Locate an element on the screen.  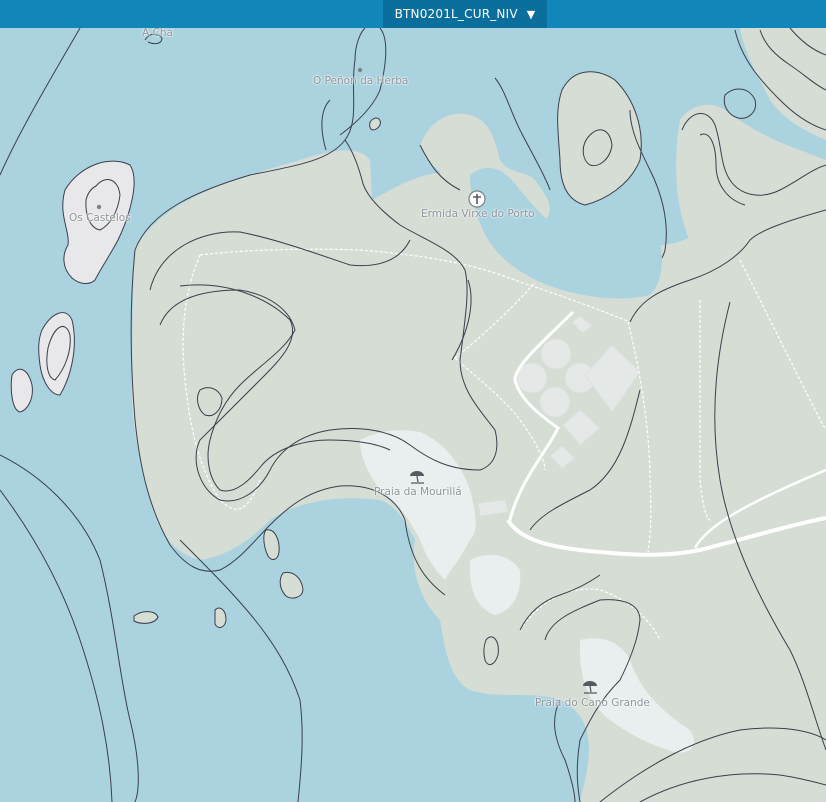
layer-select-value: BTN0201L_CUR_NIV is located at coordinates (456, 14).